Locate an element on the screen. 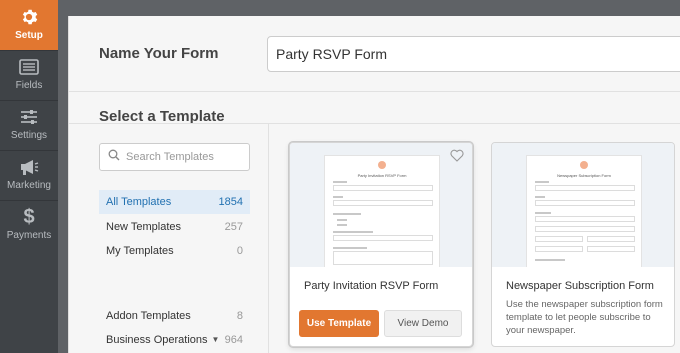 Image resolution: width=680 pixels, height=353 pixels. sidebar-item-label: Setup is located at coordinates (29, 35).